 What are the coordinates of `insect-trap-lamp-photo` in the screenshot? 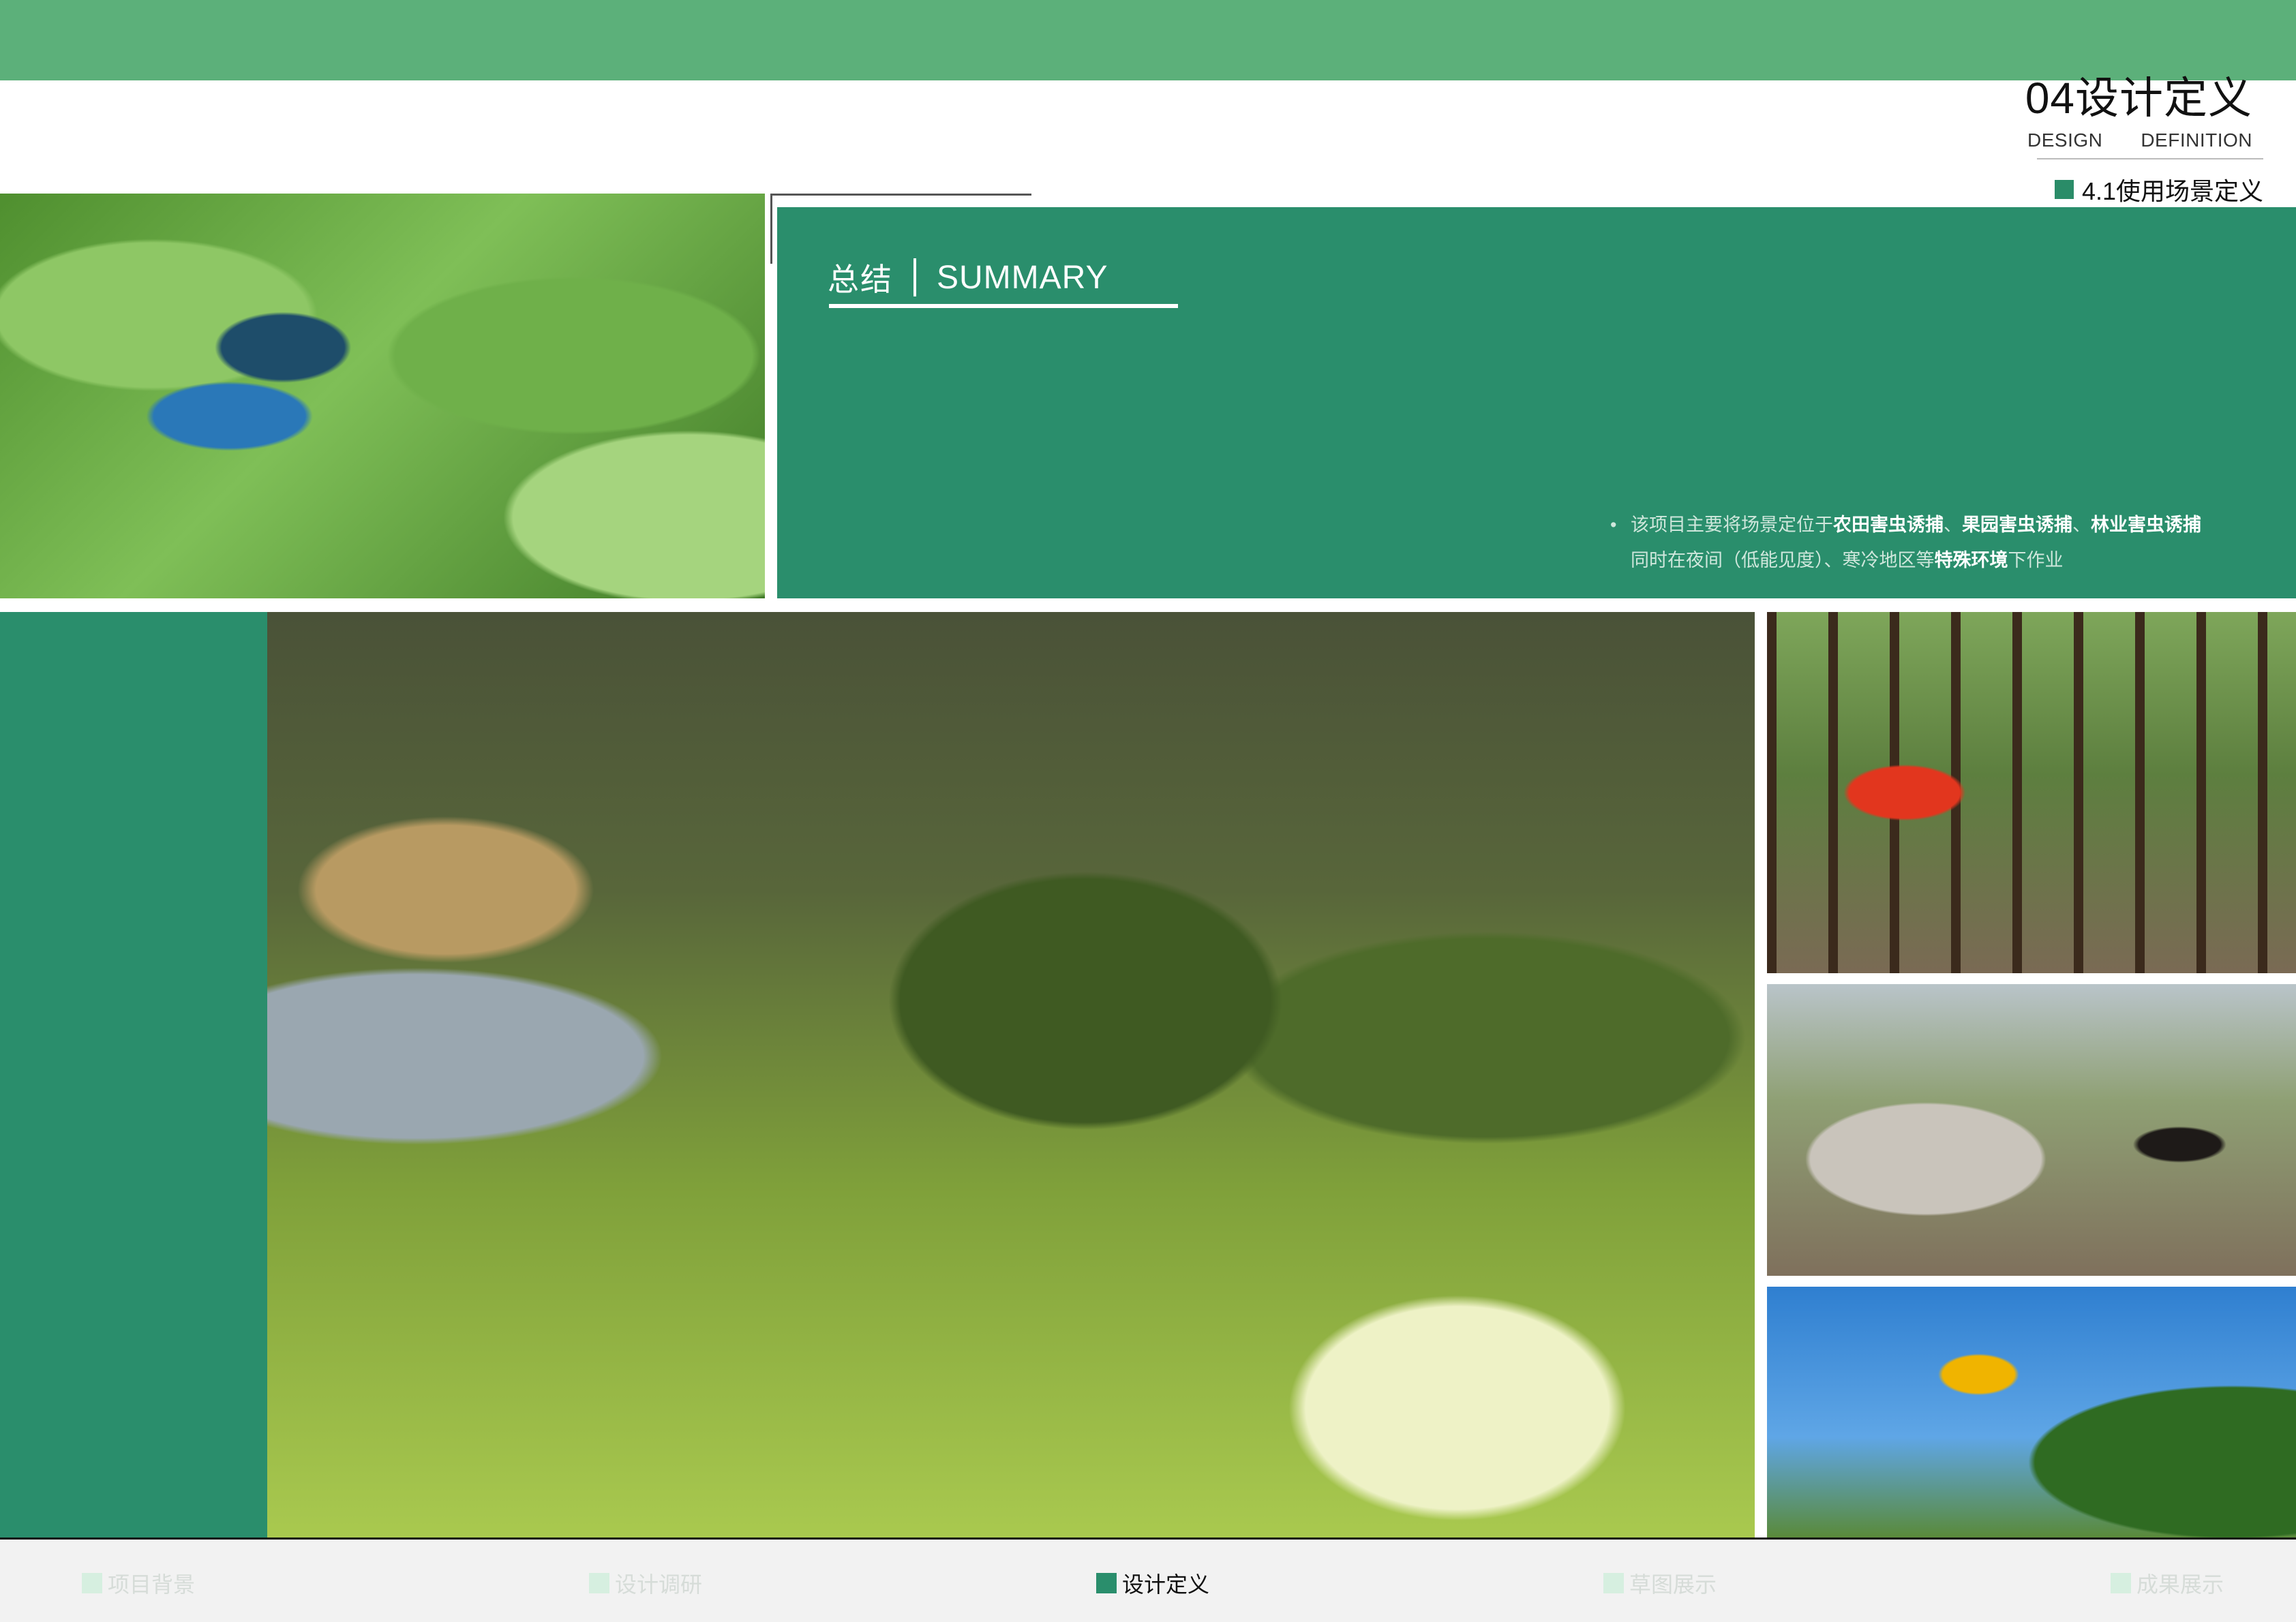 It's located at (2031, 1412).